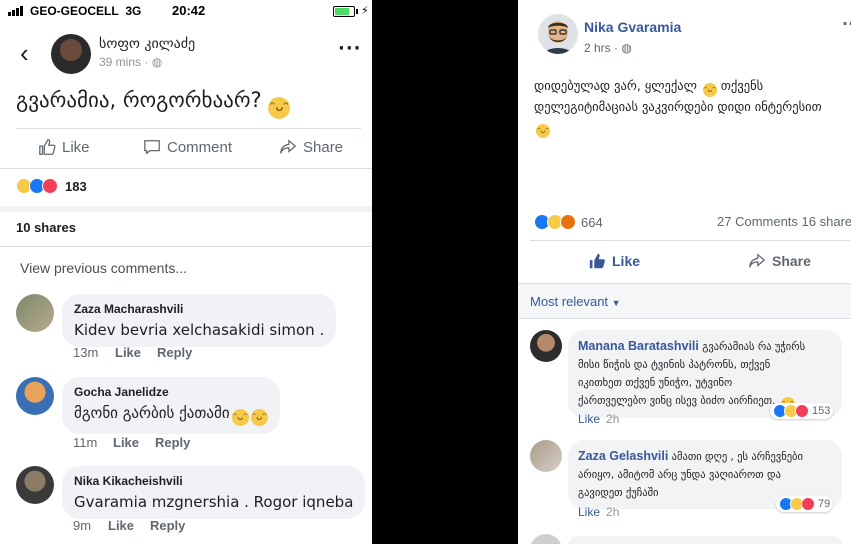  I want to click on post-text: გვარამია, როგორხაარ? ᵔᴗᵔ, so click(153, 103).